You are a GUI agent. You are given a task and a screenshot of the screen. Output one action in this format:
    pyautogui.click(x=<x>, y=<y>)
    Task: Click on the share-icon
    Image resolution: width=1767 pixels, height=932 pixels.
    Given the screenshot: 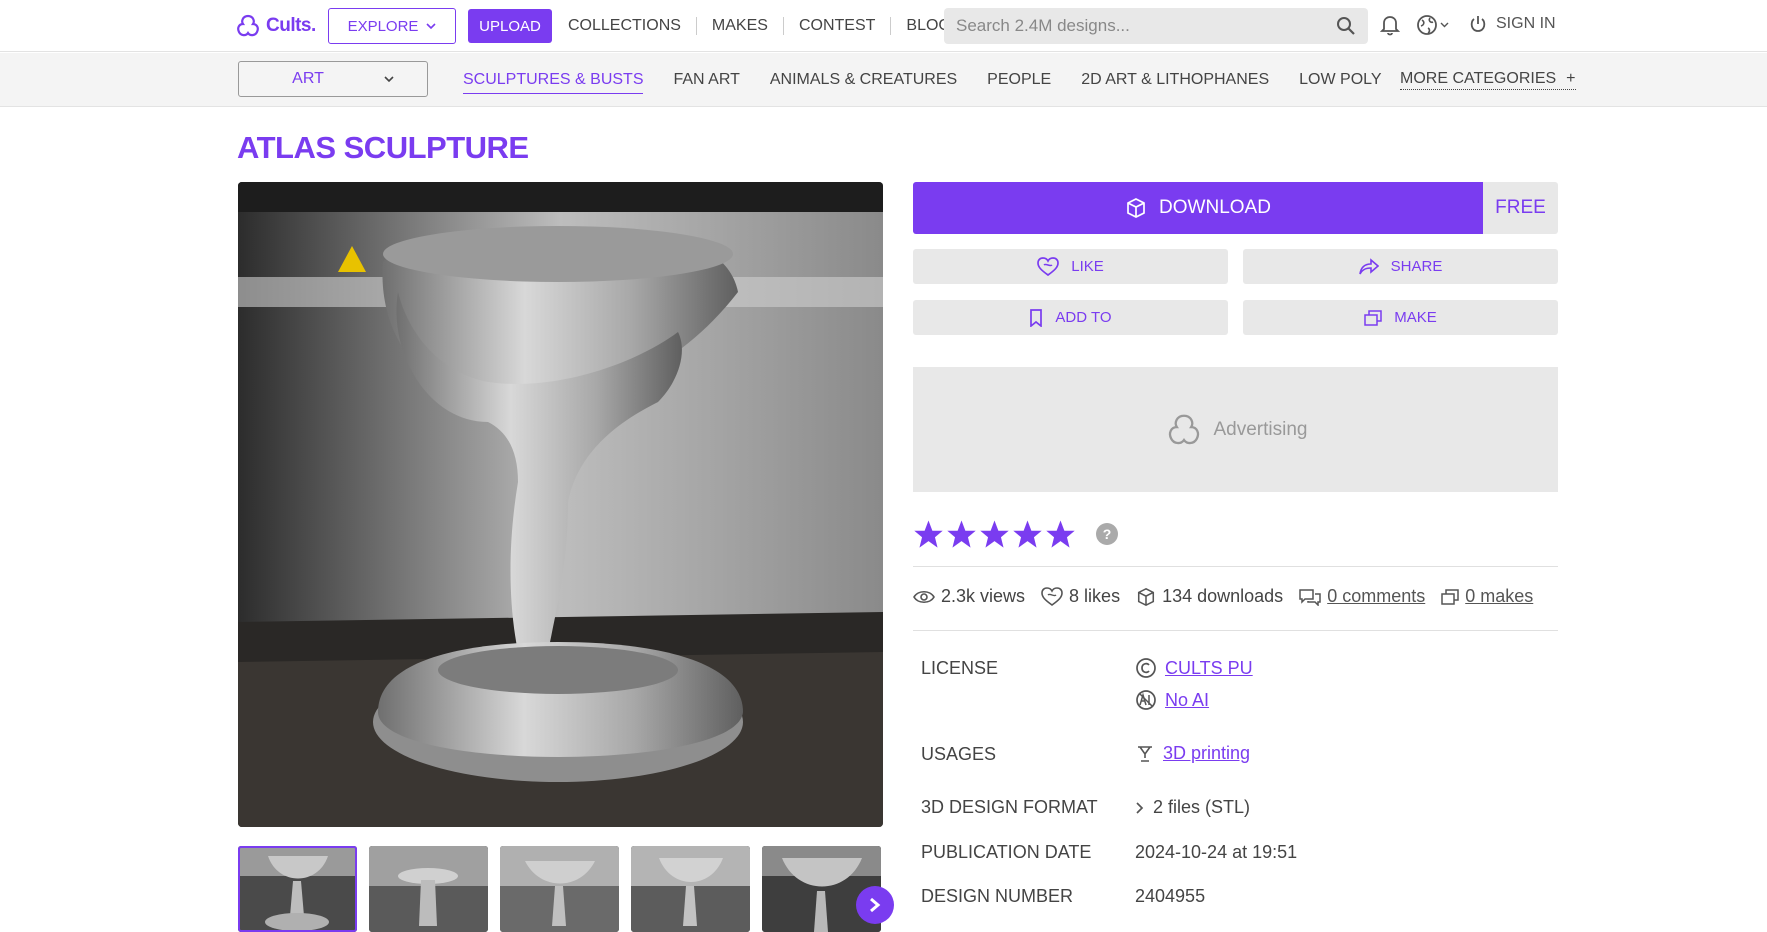 What is the action you would take?
    pyautogui.click(x=1368, y=266)
    